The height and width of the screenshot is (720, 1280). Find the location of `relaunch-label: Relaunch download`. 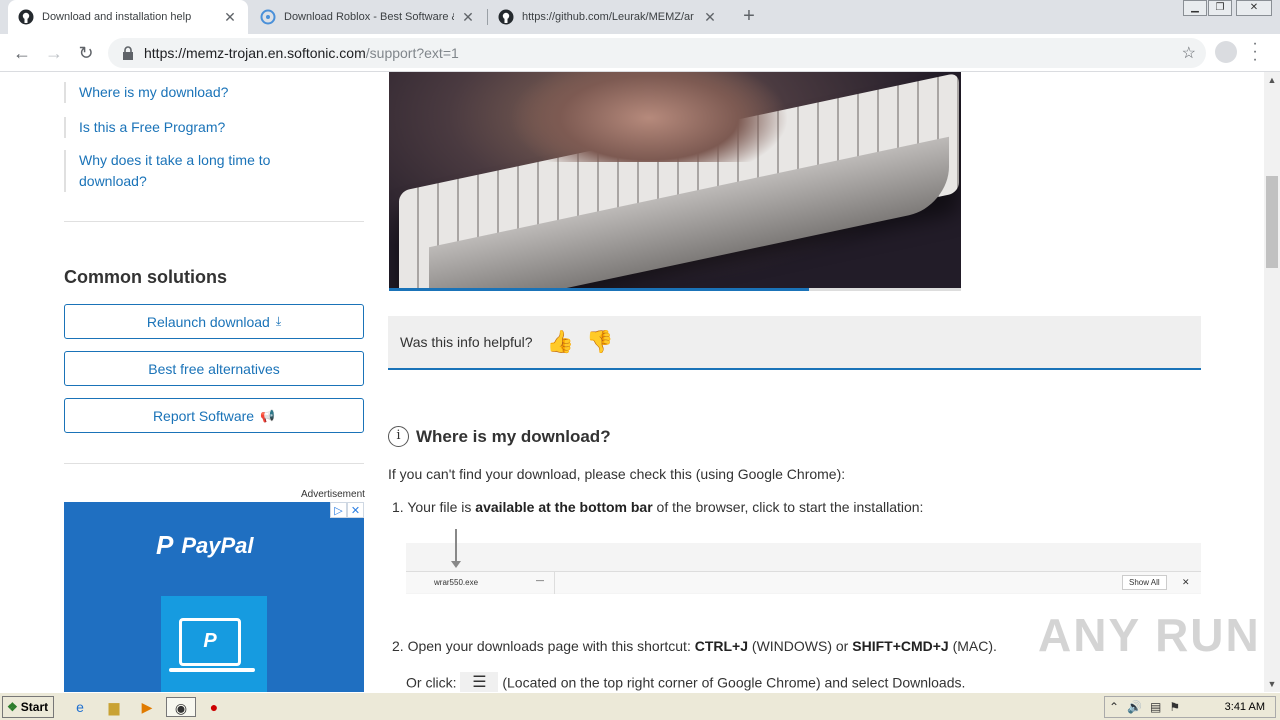

relaunch-label: Relaunch download is located at coordinates (208, 321).